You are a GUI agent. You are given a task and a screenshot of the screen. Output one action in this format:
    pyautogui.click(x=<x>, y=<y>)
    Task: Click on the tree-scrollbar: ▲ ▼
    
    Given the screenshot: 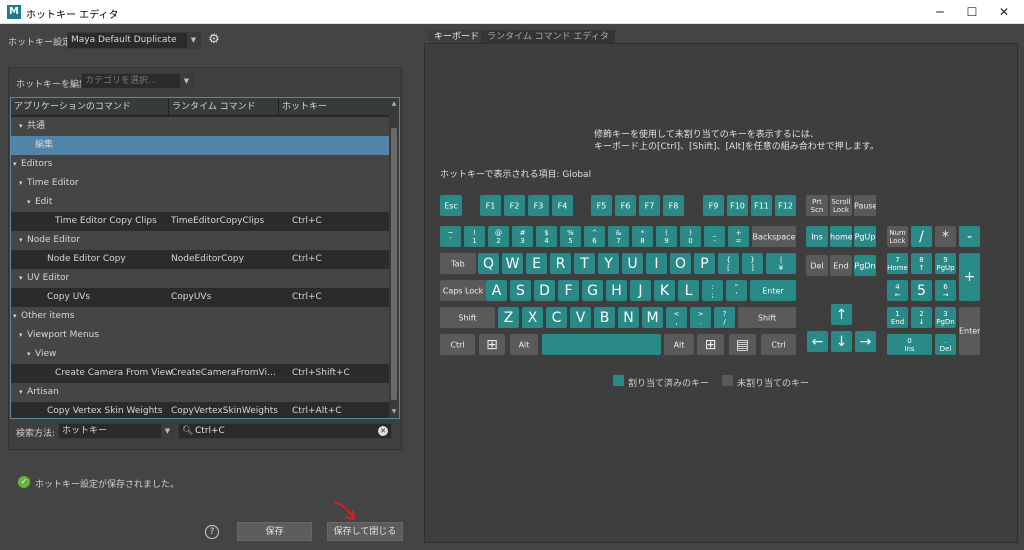 What is the action you would take?
    pyautogui.click(x=394, y=258)
    